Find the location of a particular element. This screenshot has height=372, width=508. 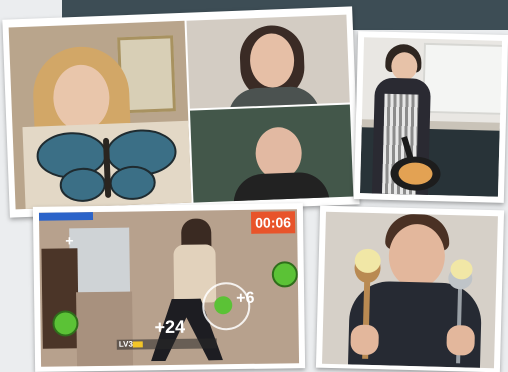

butterfly-craft-card is located at coordinates (107, 165).